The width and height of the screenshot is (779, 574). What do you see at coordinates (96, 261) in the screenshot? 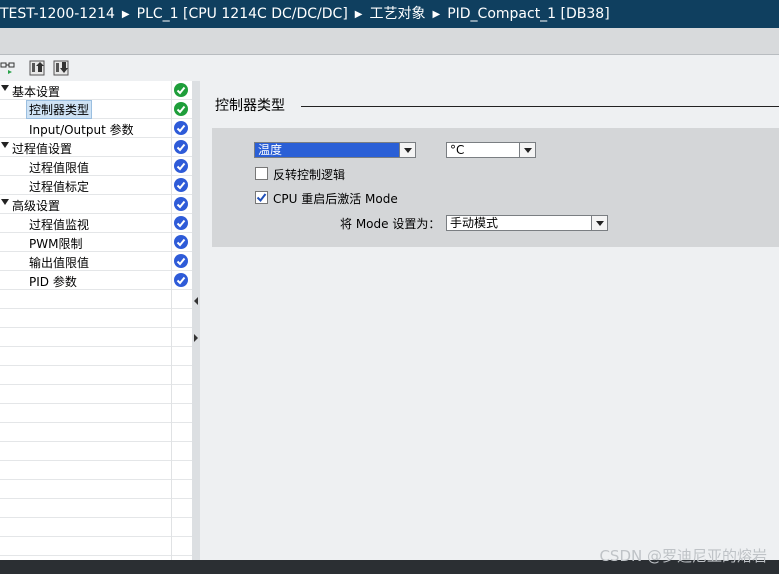
I see `tree-item-output-value-limits: 输出值限值` at bounding box center [96, 261].